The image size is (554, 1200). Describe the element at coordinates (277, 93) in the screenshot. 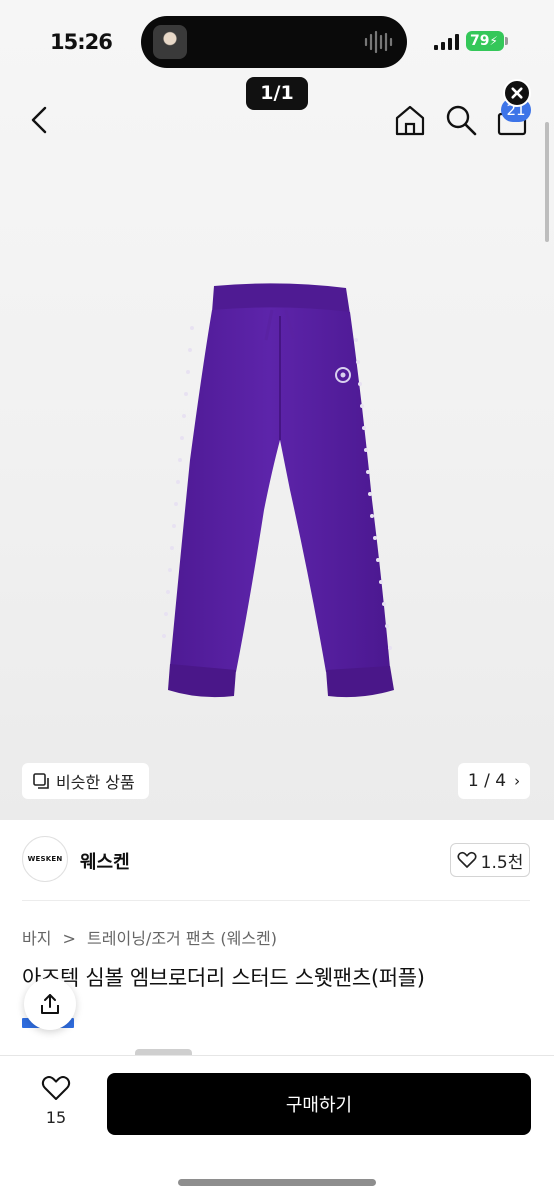

I see `screenshot-page-indicator: 1/1` at that location.